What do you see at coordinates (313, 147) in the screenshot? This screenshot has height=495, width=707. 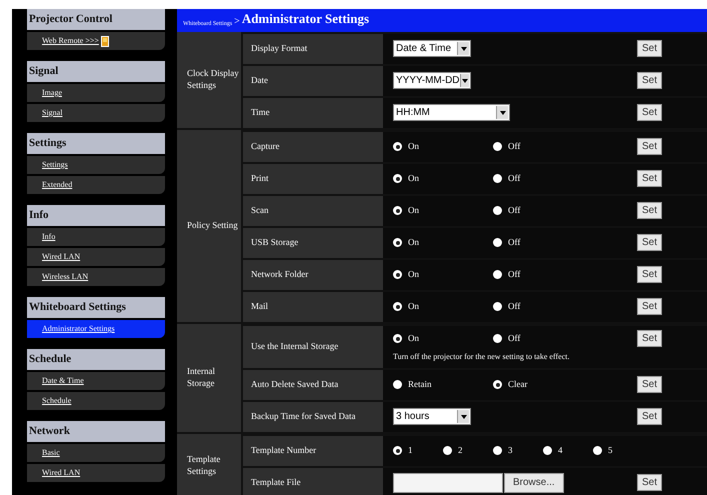 I see `setting-label: Capture` at bounding box center [313, 147].